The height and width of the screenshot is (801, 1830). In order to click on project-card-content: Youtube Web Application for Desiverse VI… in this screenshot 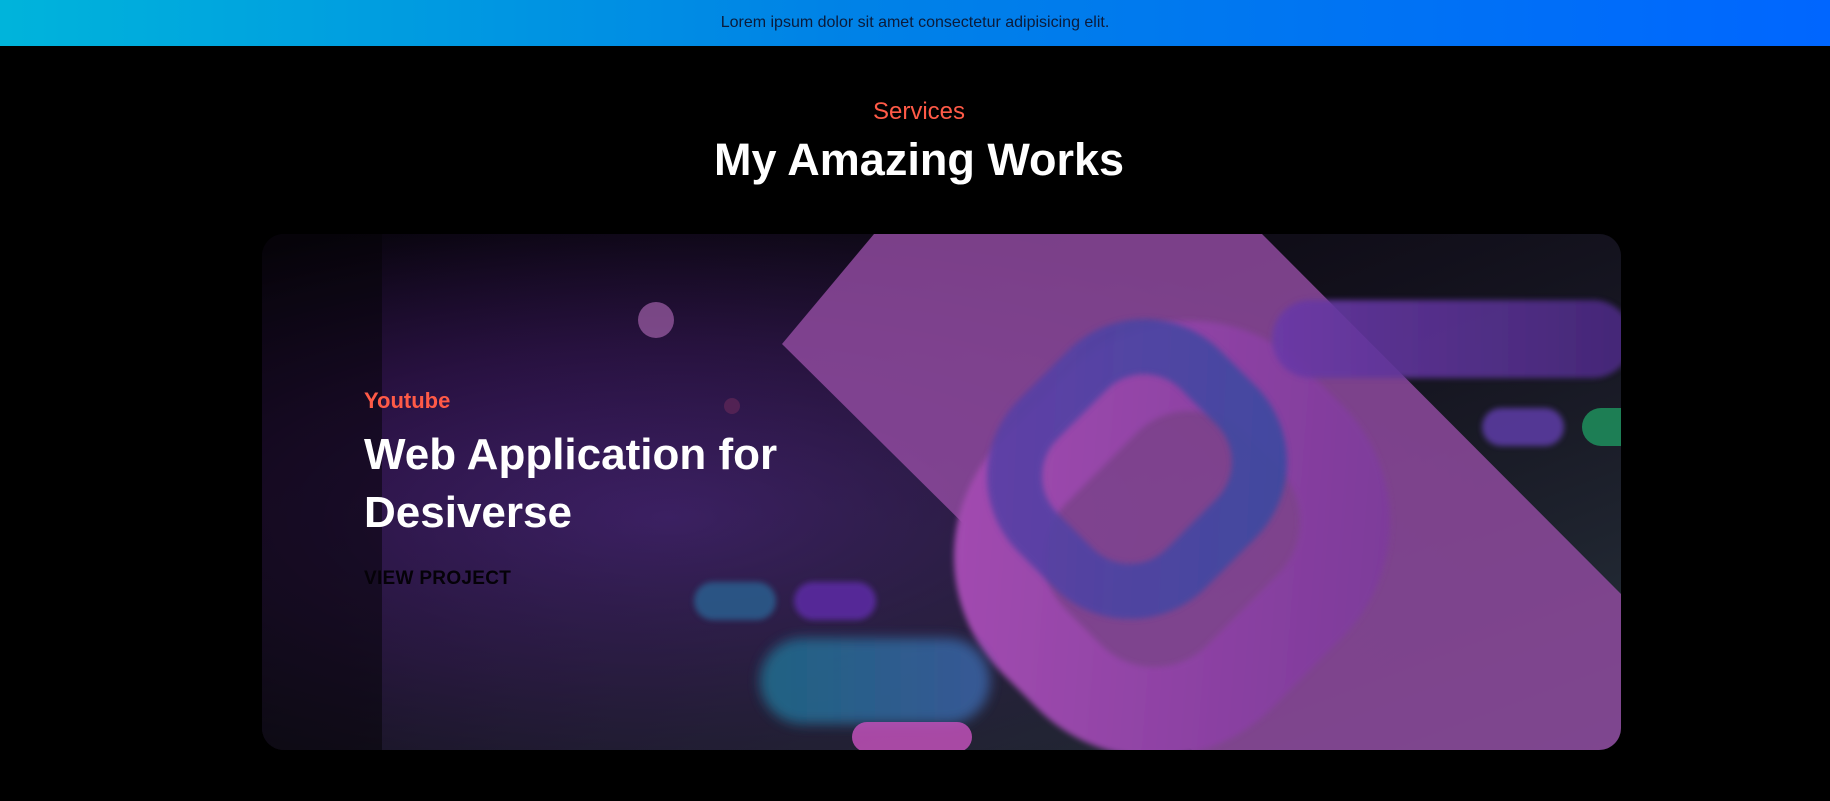, I will do `click(644, 489)`.